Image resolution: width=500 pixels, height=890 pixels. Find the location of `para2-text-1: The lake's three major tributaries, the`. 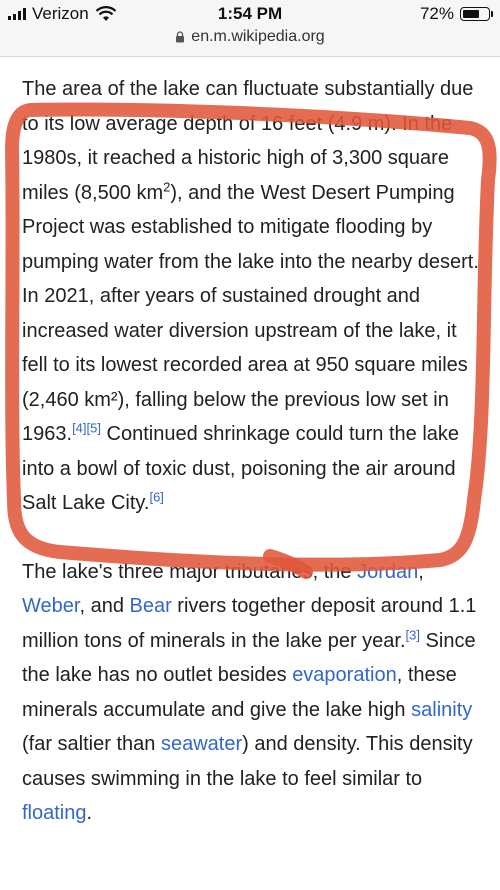

para2-text-1: The lake's three major tributaries, the is located at coordinates (190, 571).